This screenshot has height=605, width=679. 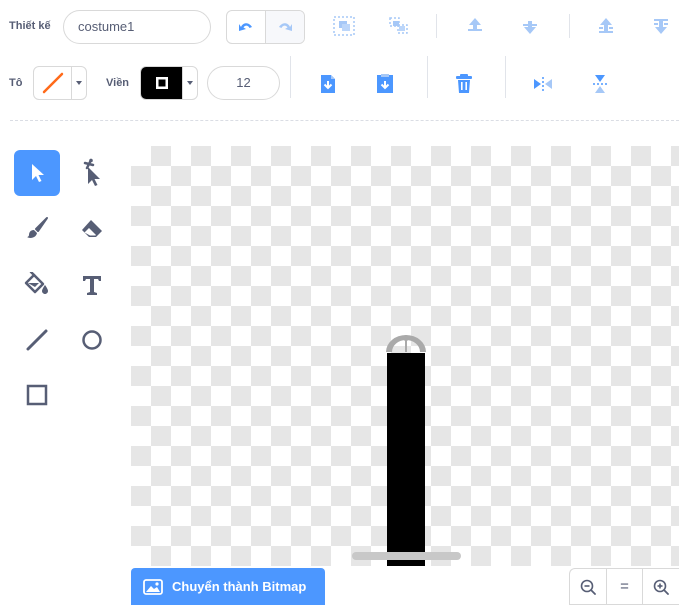 I want to click on back-icon, so click(x=661, y=26).